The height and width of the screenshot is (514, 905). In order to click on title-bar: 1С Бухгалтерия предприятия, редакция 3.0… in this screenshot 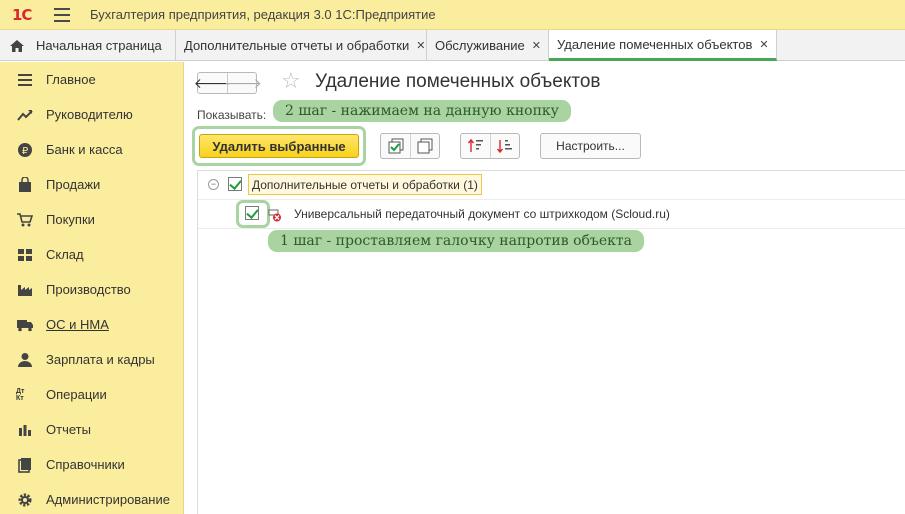, I will do `click(452, 15)`.